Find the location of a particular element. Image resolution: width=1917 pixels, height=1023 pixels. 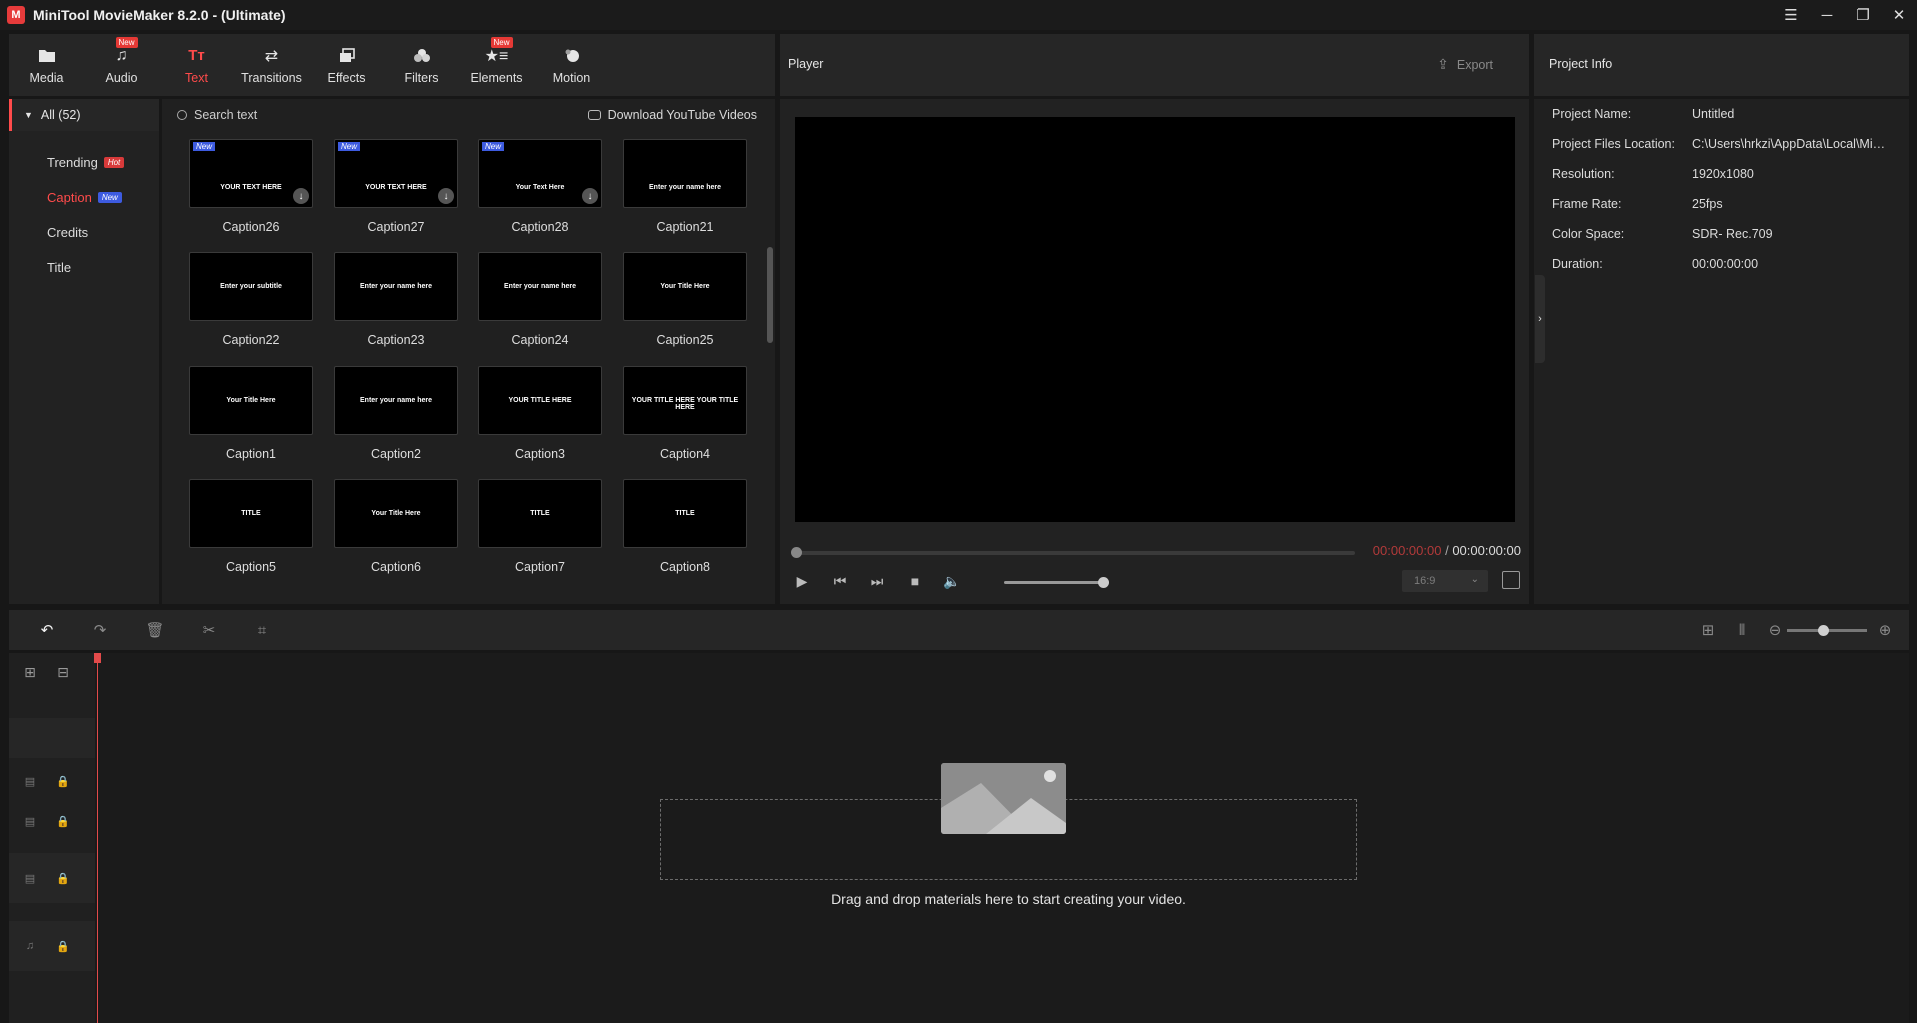

caption-card: Your Title Here Caption1 is located at coordinates (251, 416).